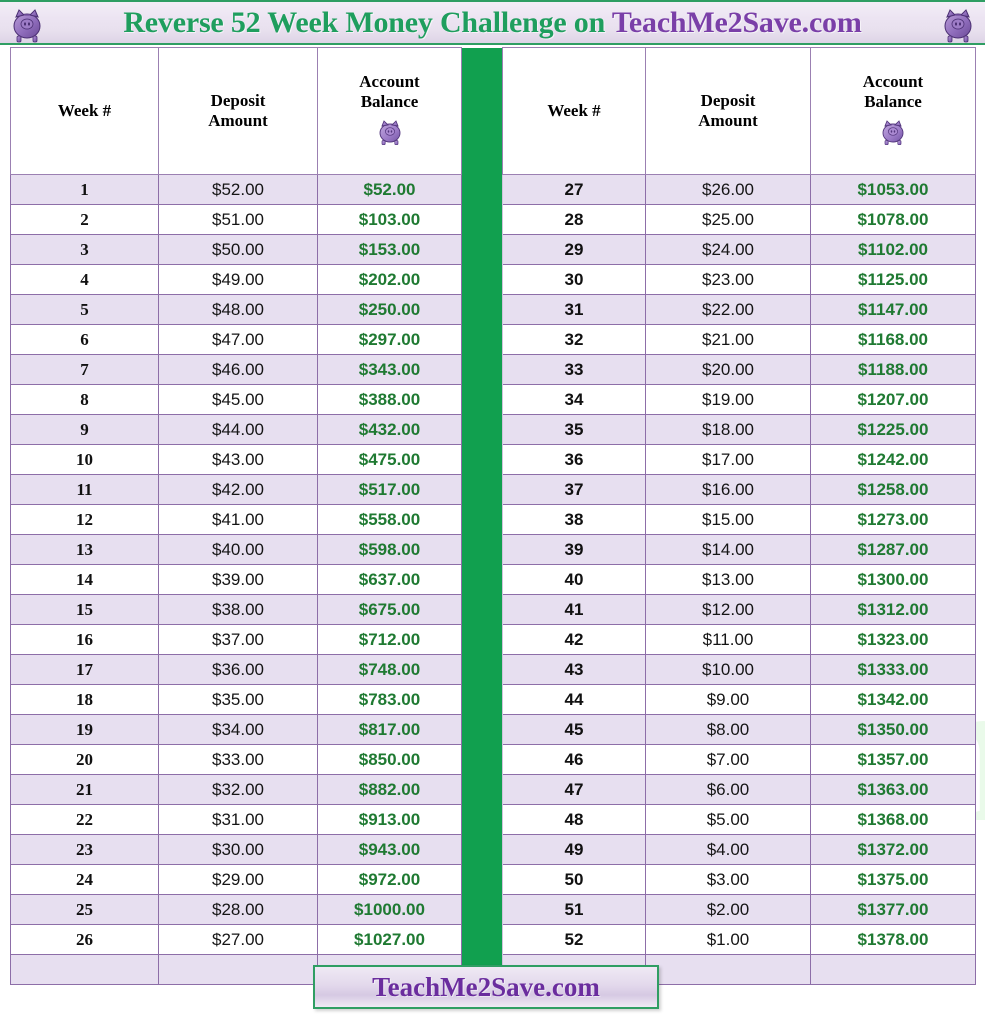  What do you see at coordinates (238, 549) in the screenshot?
I see `cell-deposit-left: $40.00` at bounding box center [238, 549].